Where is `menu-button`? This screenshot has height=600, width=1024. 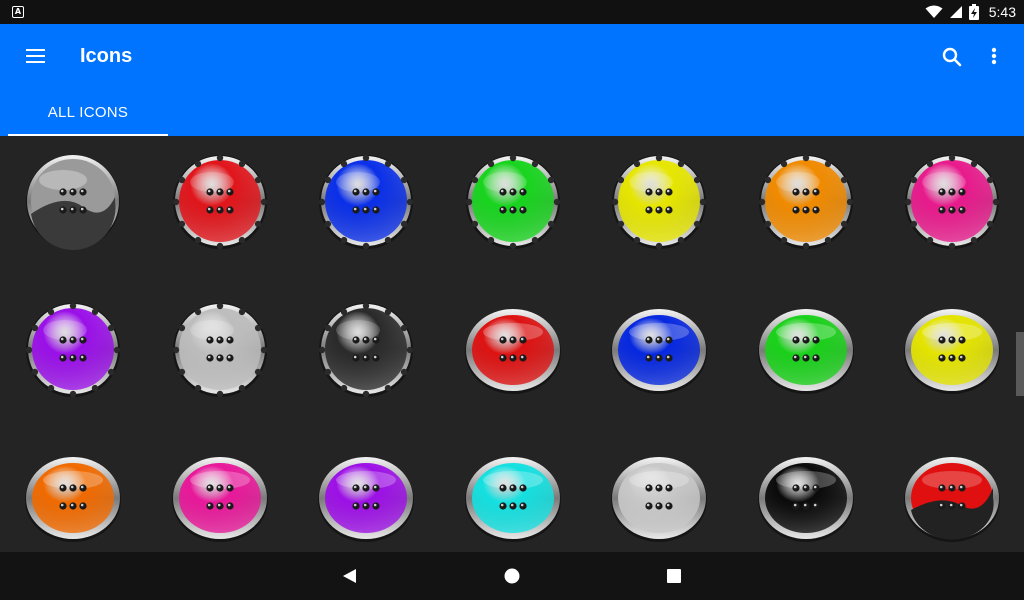 menu-button is located at coordinates (36, 56).